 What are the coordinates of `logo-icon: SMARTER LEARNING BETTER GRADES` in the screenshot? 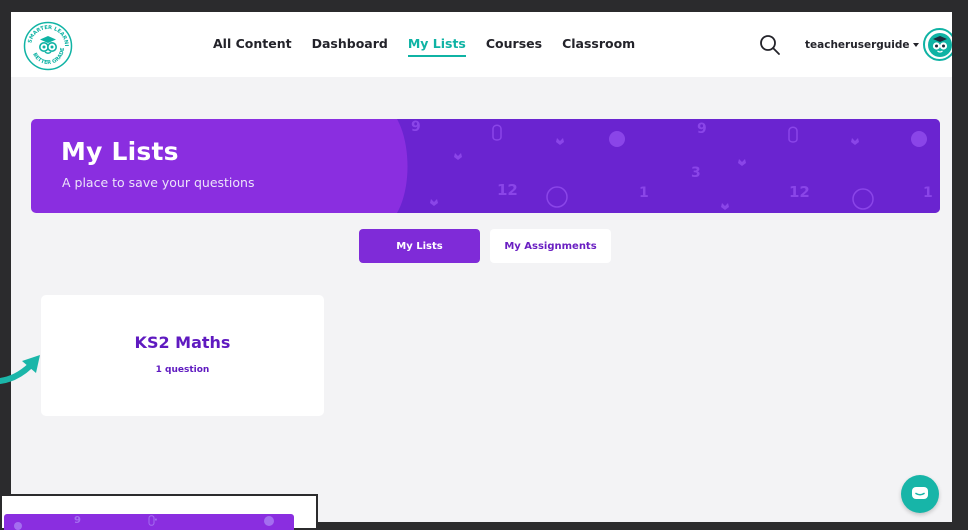 It's located at (48, 46).